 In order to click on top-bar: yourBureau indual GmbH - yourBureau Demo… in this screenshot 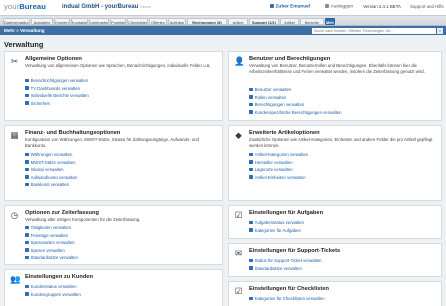, I will do `click(223, 7)`.